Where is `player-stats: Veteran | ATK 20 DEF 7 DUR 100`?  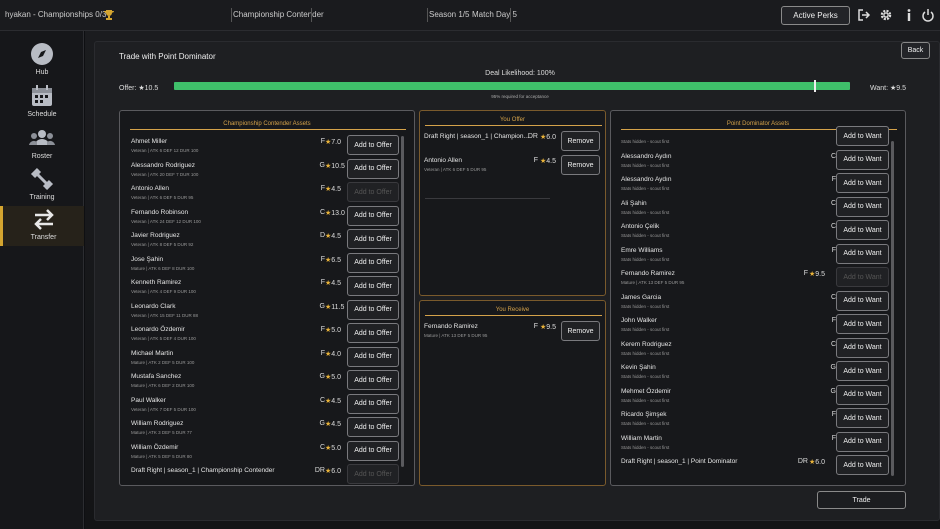
player-stats: Veteran | ATK 20 DEF 7 DUR 100 is located at coordinates (165, 174).